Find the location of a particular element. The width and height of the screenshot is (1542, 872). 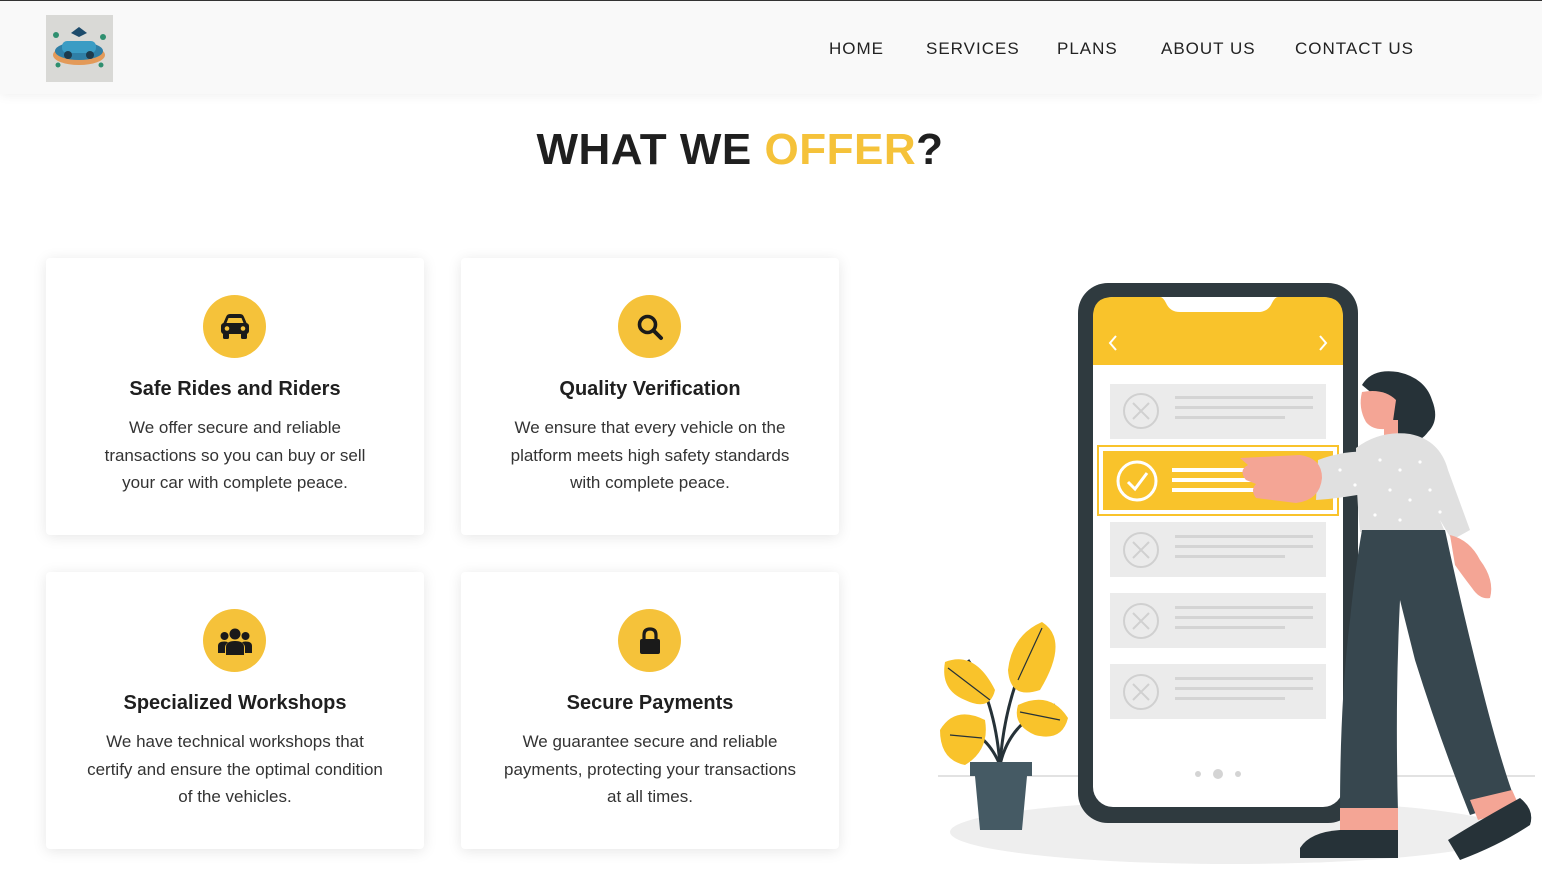

lock-icon is located at coordinates (649, 640).